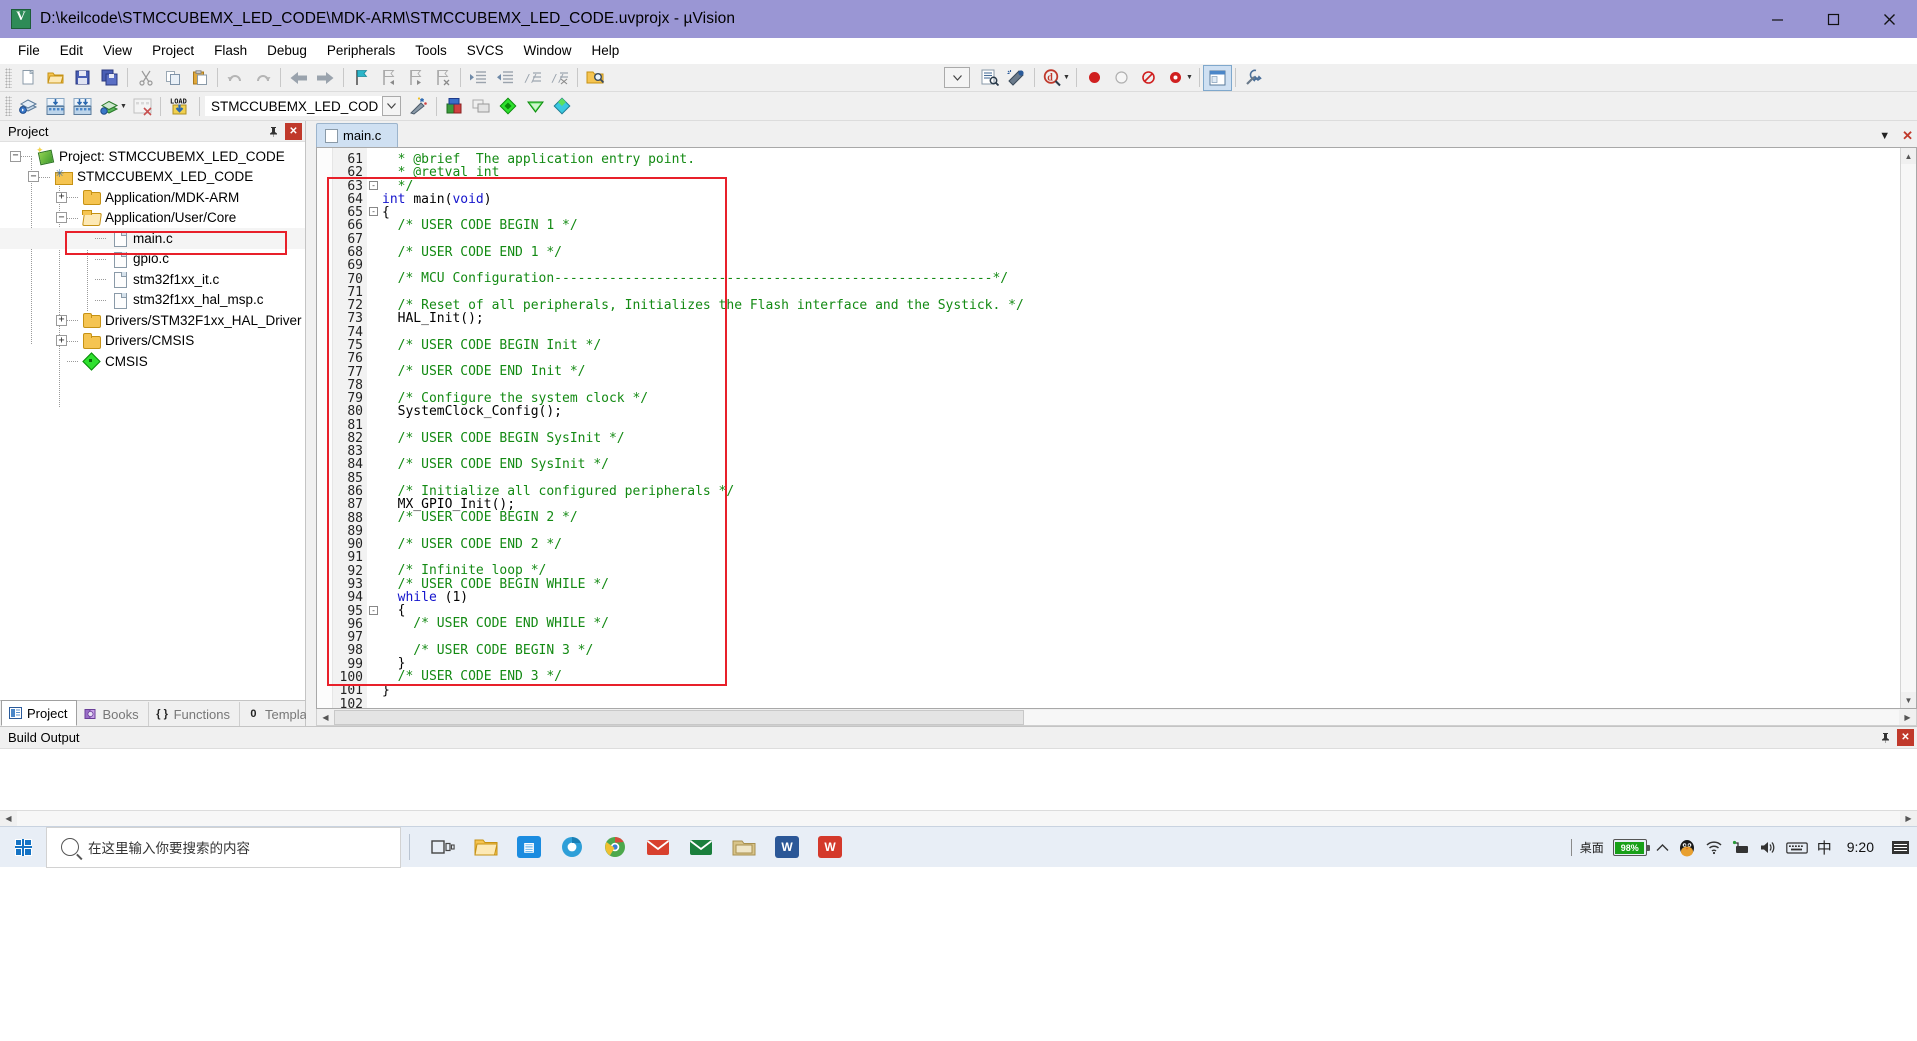 This screenshot has height=1041, width=1917. Describe the element at coordinates (1908, 156) in the screenshot. I see `scroll-up-arrow-icon: ▲` at that location.